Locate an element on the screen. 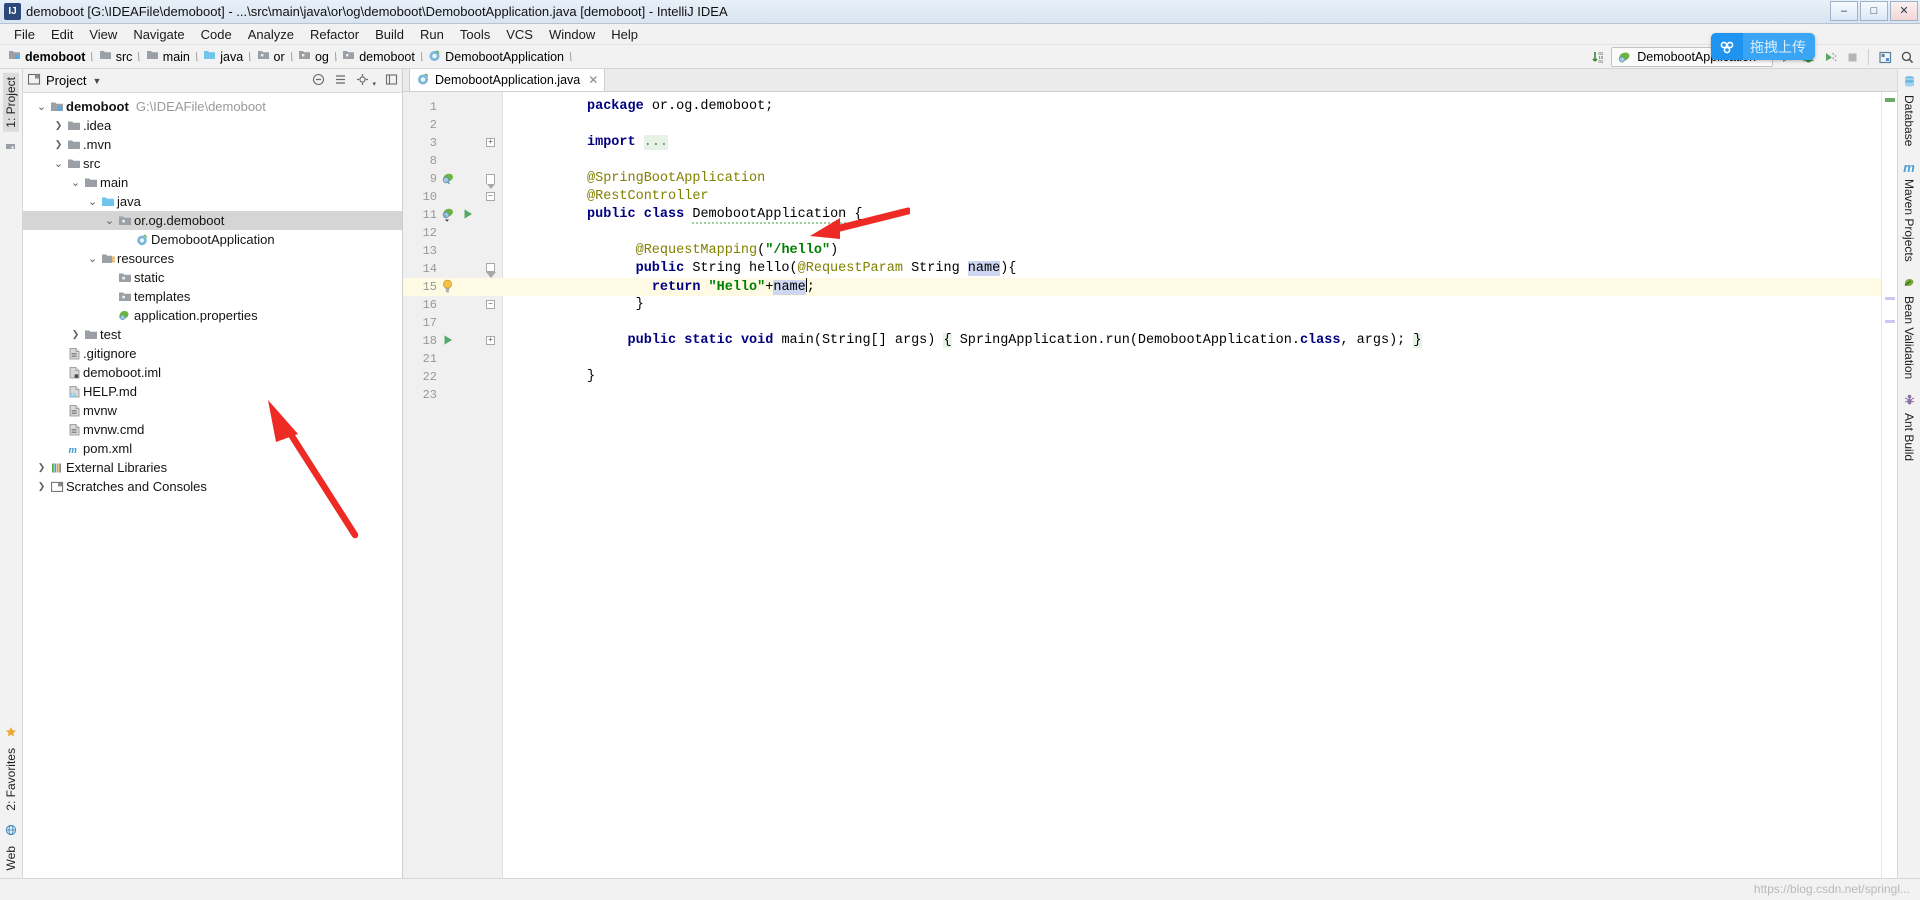 The height and width of the screenshot is (900, 1920). breadcrumb-java: java is located at coordinates (223, 57).